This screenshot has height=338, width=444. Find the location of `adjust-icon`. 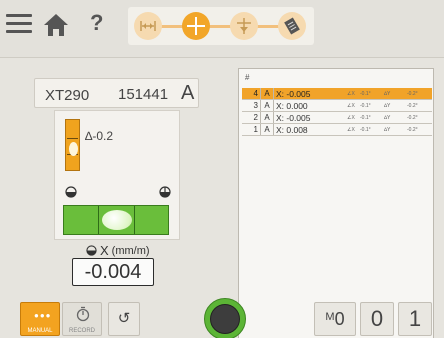

adjust-icon is located at coordinates (244, 26).